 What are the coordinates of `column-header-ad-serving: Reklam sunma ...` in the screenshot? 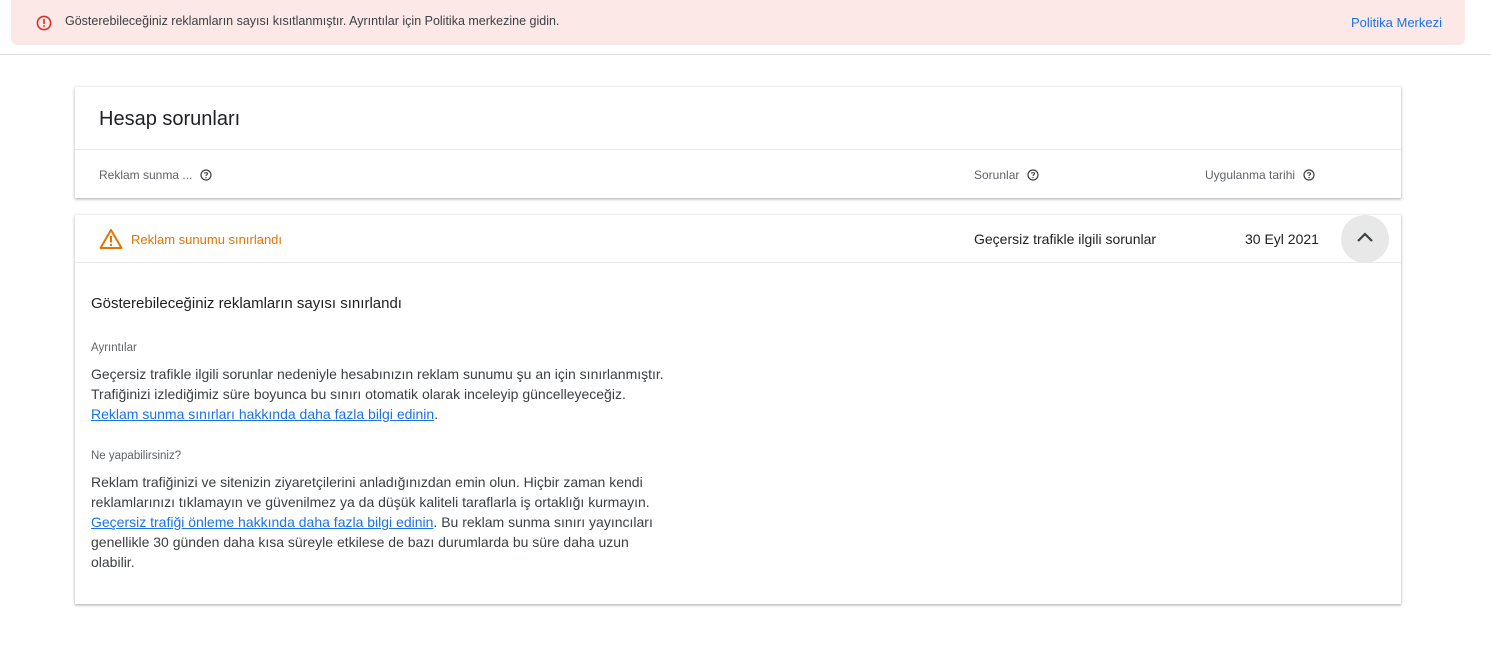 It's located at (155, 175).